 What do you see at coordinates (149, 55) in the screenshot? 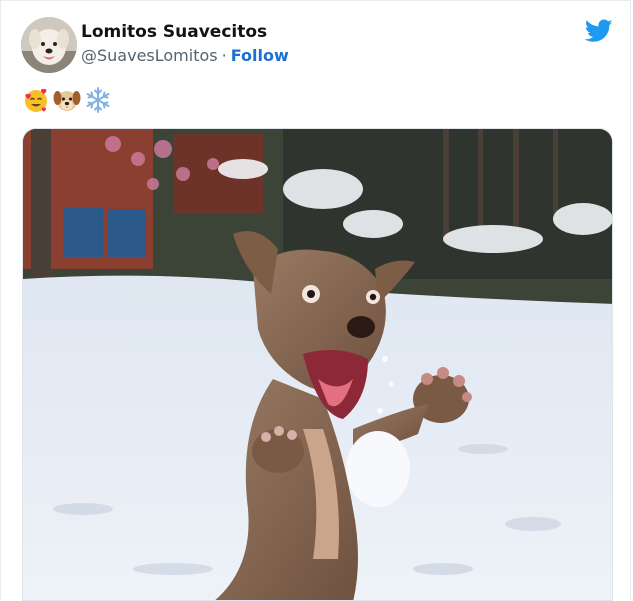
I see `author-handle: @SuavesLomitos` at bounding box center [149, 55].